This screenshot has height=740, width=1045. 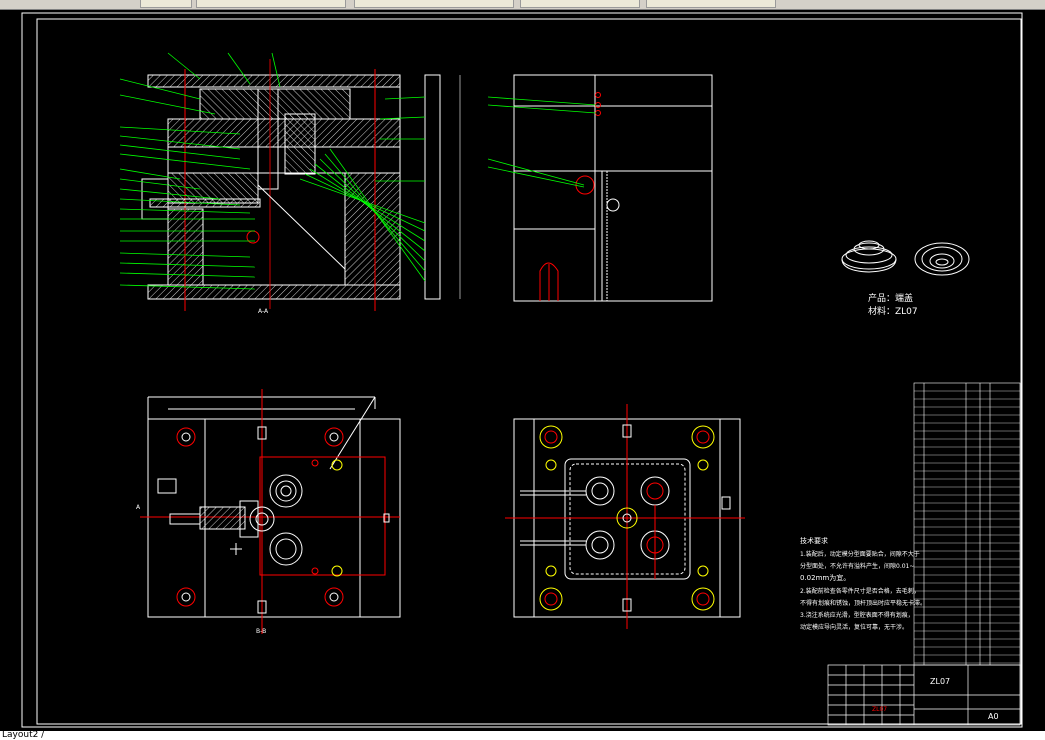 What do you see at coordinates (890, 298) in the screenshot?
I see `product-label: 产品：端盖` at bounding box center [890, 298].